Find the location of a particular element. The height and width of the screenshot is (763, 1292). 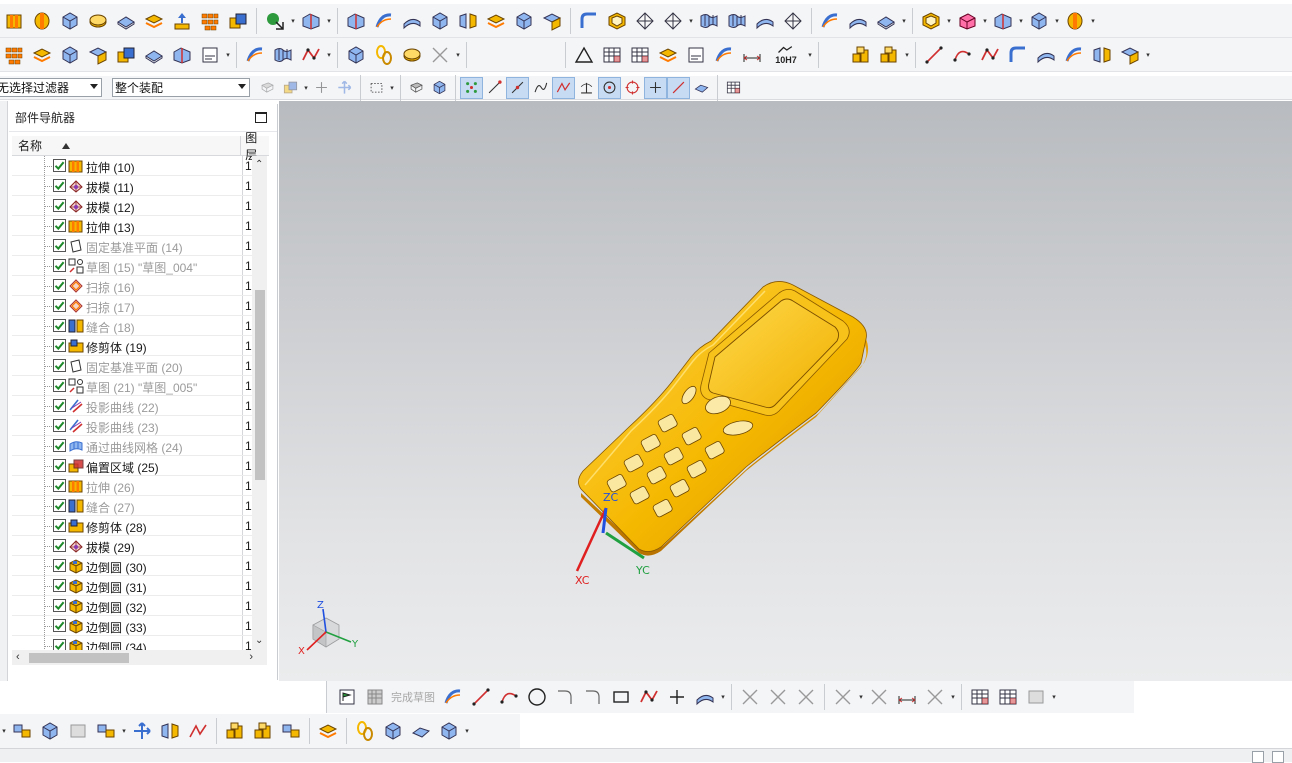

delay-evaluation-dropdown-icon: ▾ is located at coordinates (1054, 697).